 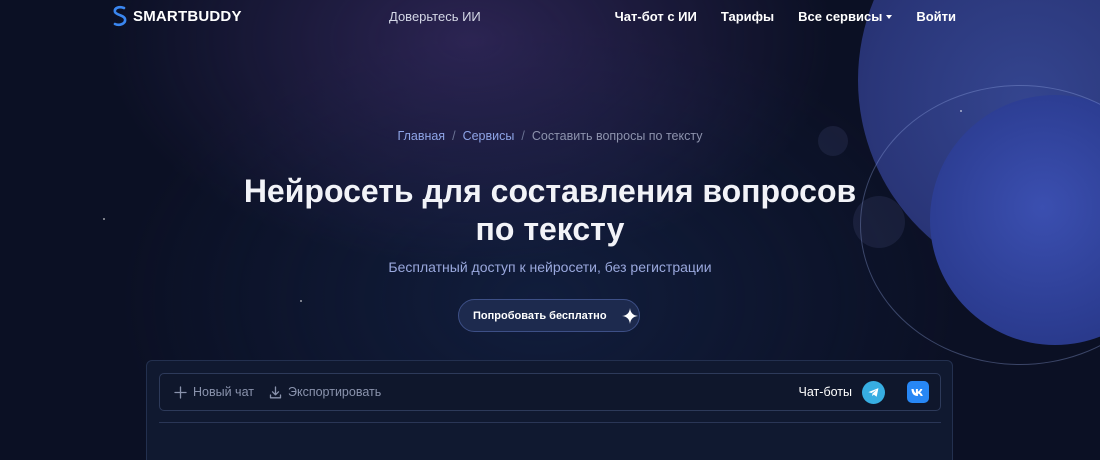 I want to click on panel-divider, so click(x=550, y=422).